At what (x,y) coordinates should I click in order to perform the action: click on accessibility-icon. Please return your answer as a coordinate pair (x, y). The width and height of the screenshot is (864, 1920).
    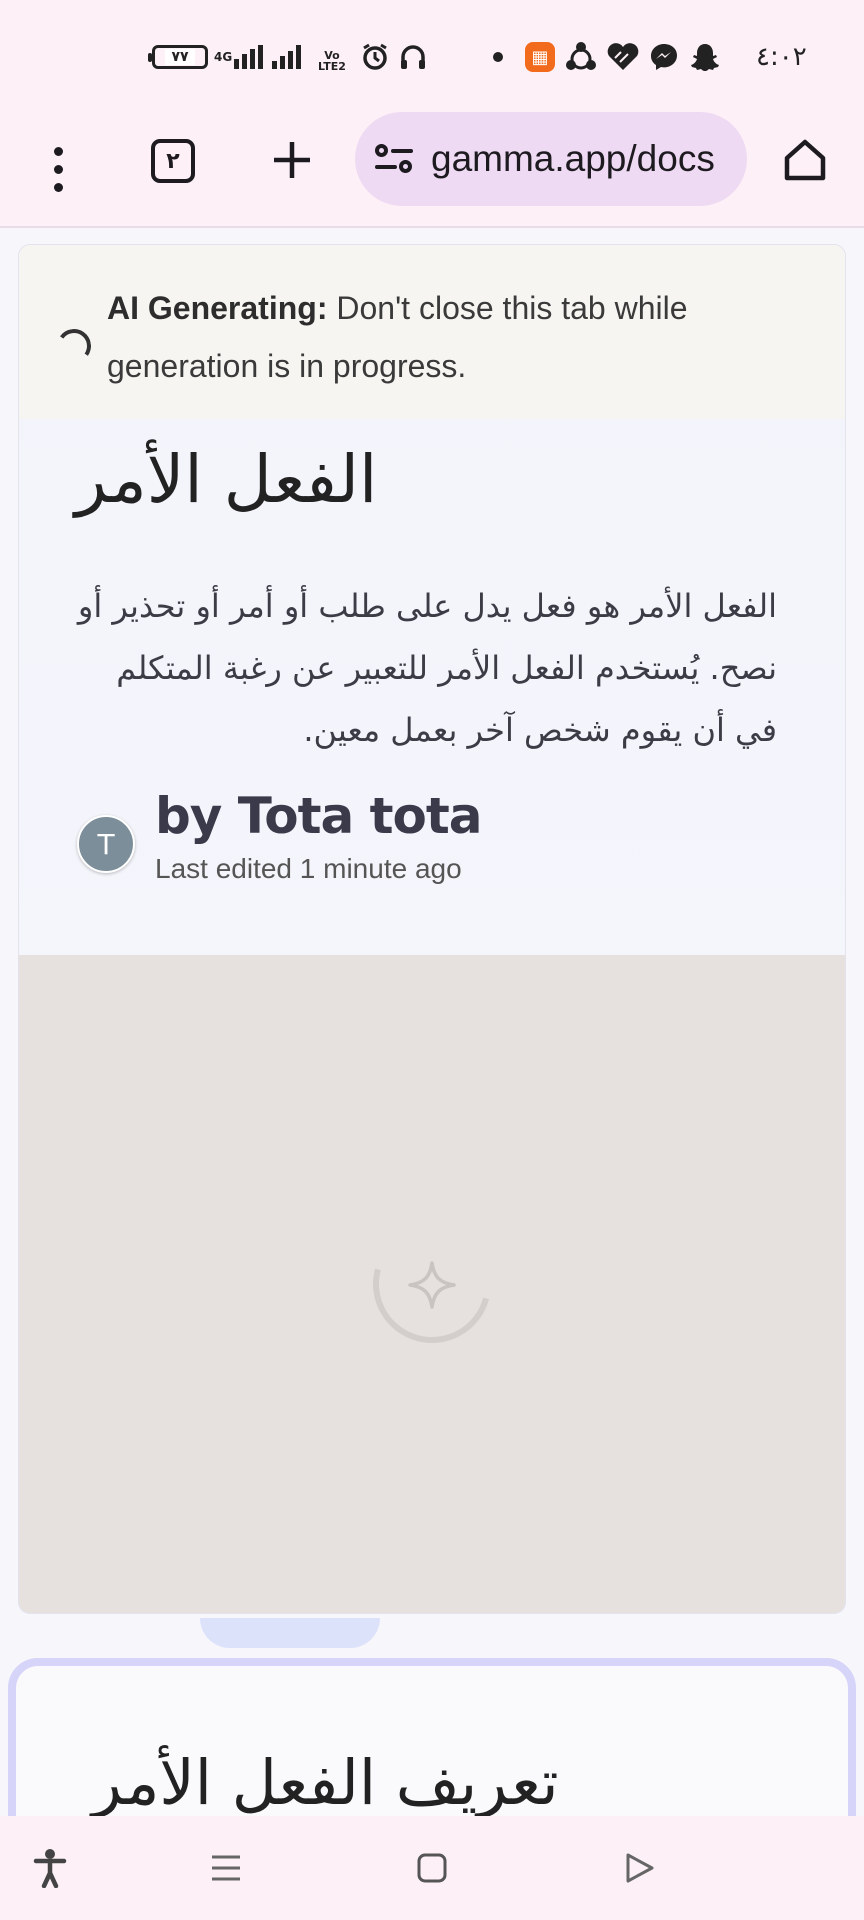
    Looking at the image, I should click on (50, 1868).